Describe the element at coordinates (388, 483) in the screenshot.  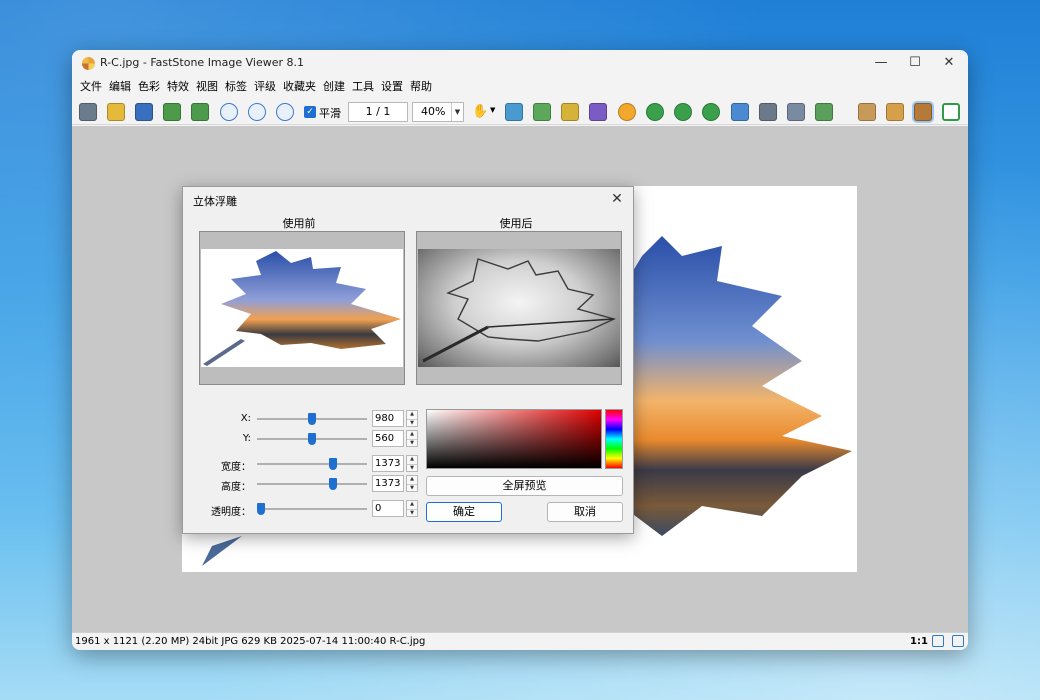
I see `height-value: 1373` at that location.